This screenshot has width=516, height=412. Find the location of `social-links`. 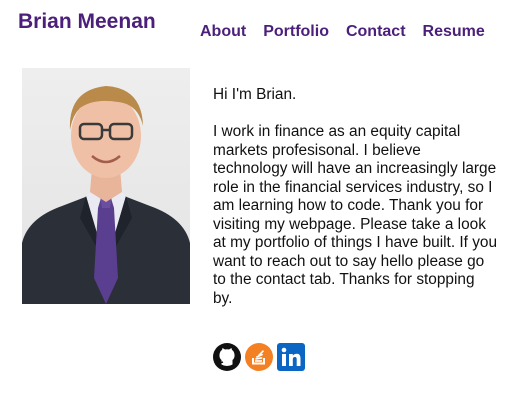

social-links is located at coordinates (259, 357).